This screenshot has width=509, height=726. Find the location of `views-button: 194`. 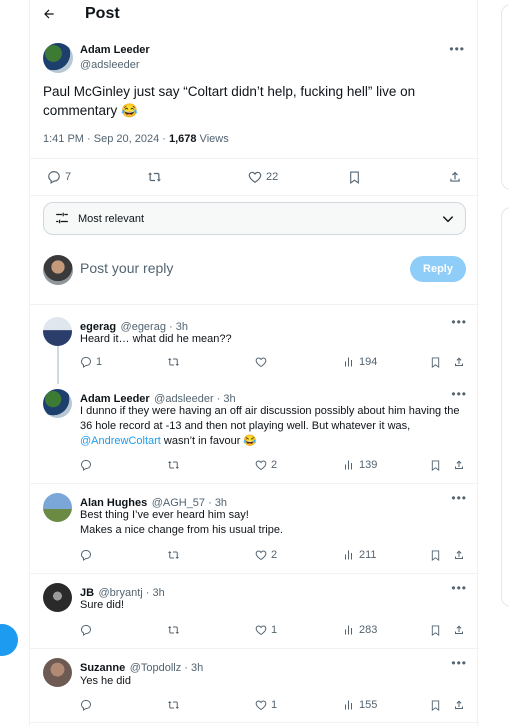

views-button: 194 is located at coordinates (360, 362).